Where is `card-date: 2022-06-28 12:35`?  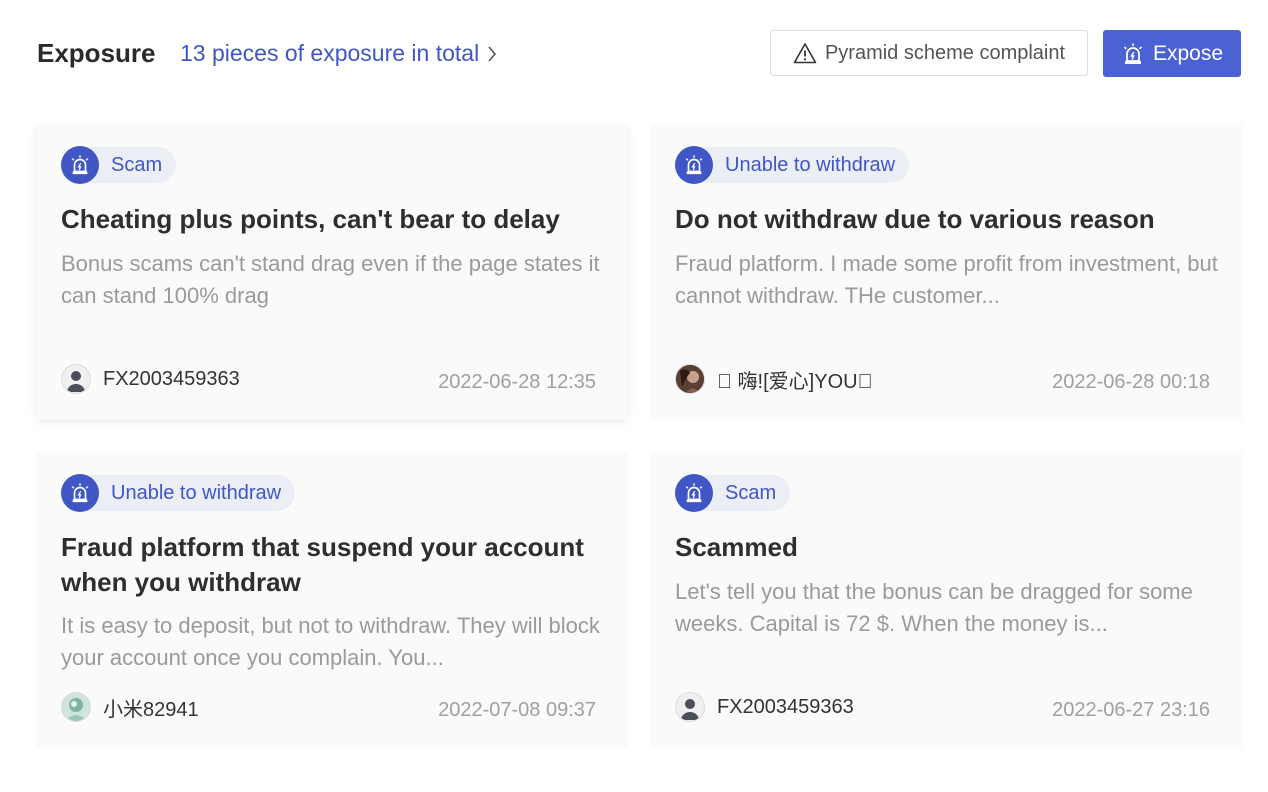
card-date: 2022-06-28 12:35 is located at coordinates (517, 382).